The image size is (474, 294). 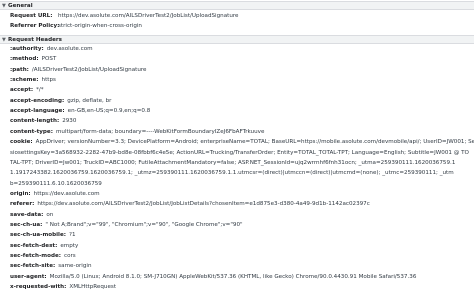 What do you see at coordinates (242, 61) in the screenshot?
I see `request-header-row: :method: POST` at bounding box center [242, 61].